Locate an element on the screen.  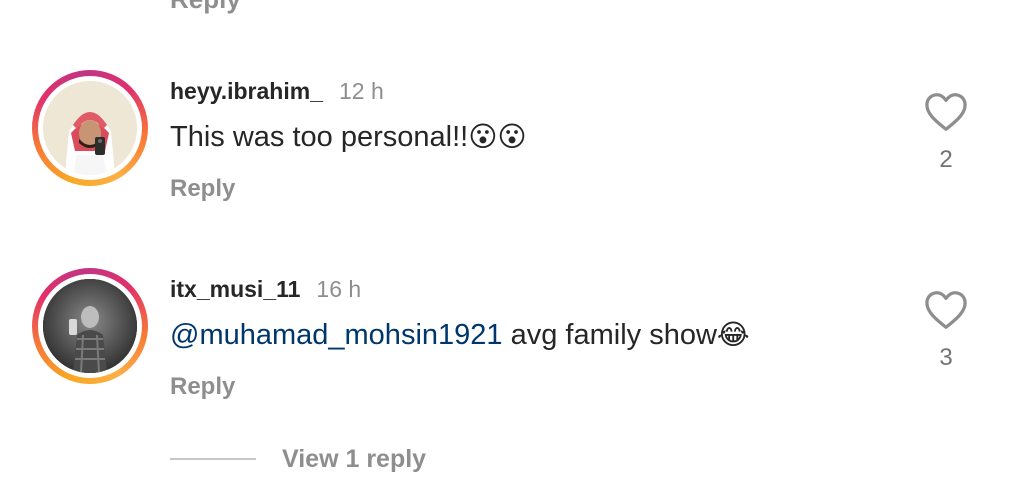
comment-text: @muhamad_mohsin1921 avg family show😂 is located at coordinates (460, 335).